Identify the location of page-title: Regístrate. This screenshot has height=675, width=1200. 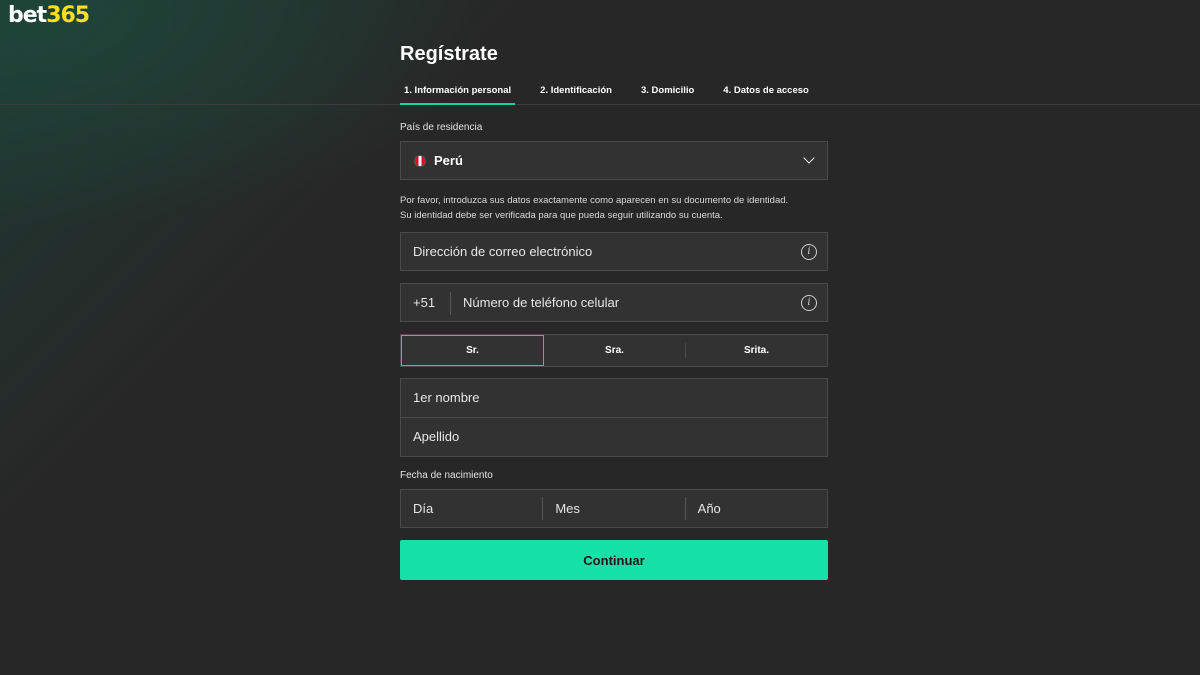
(449, 54).